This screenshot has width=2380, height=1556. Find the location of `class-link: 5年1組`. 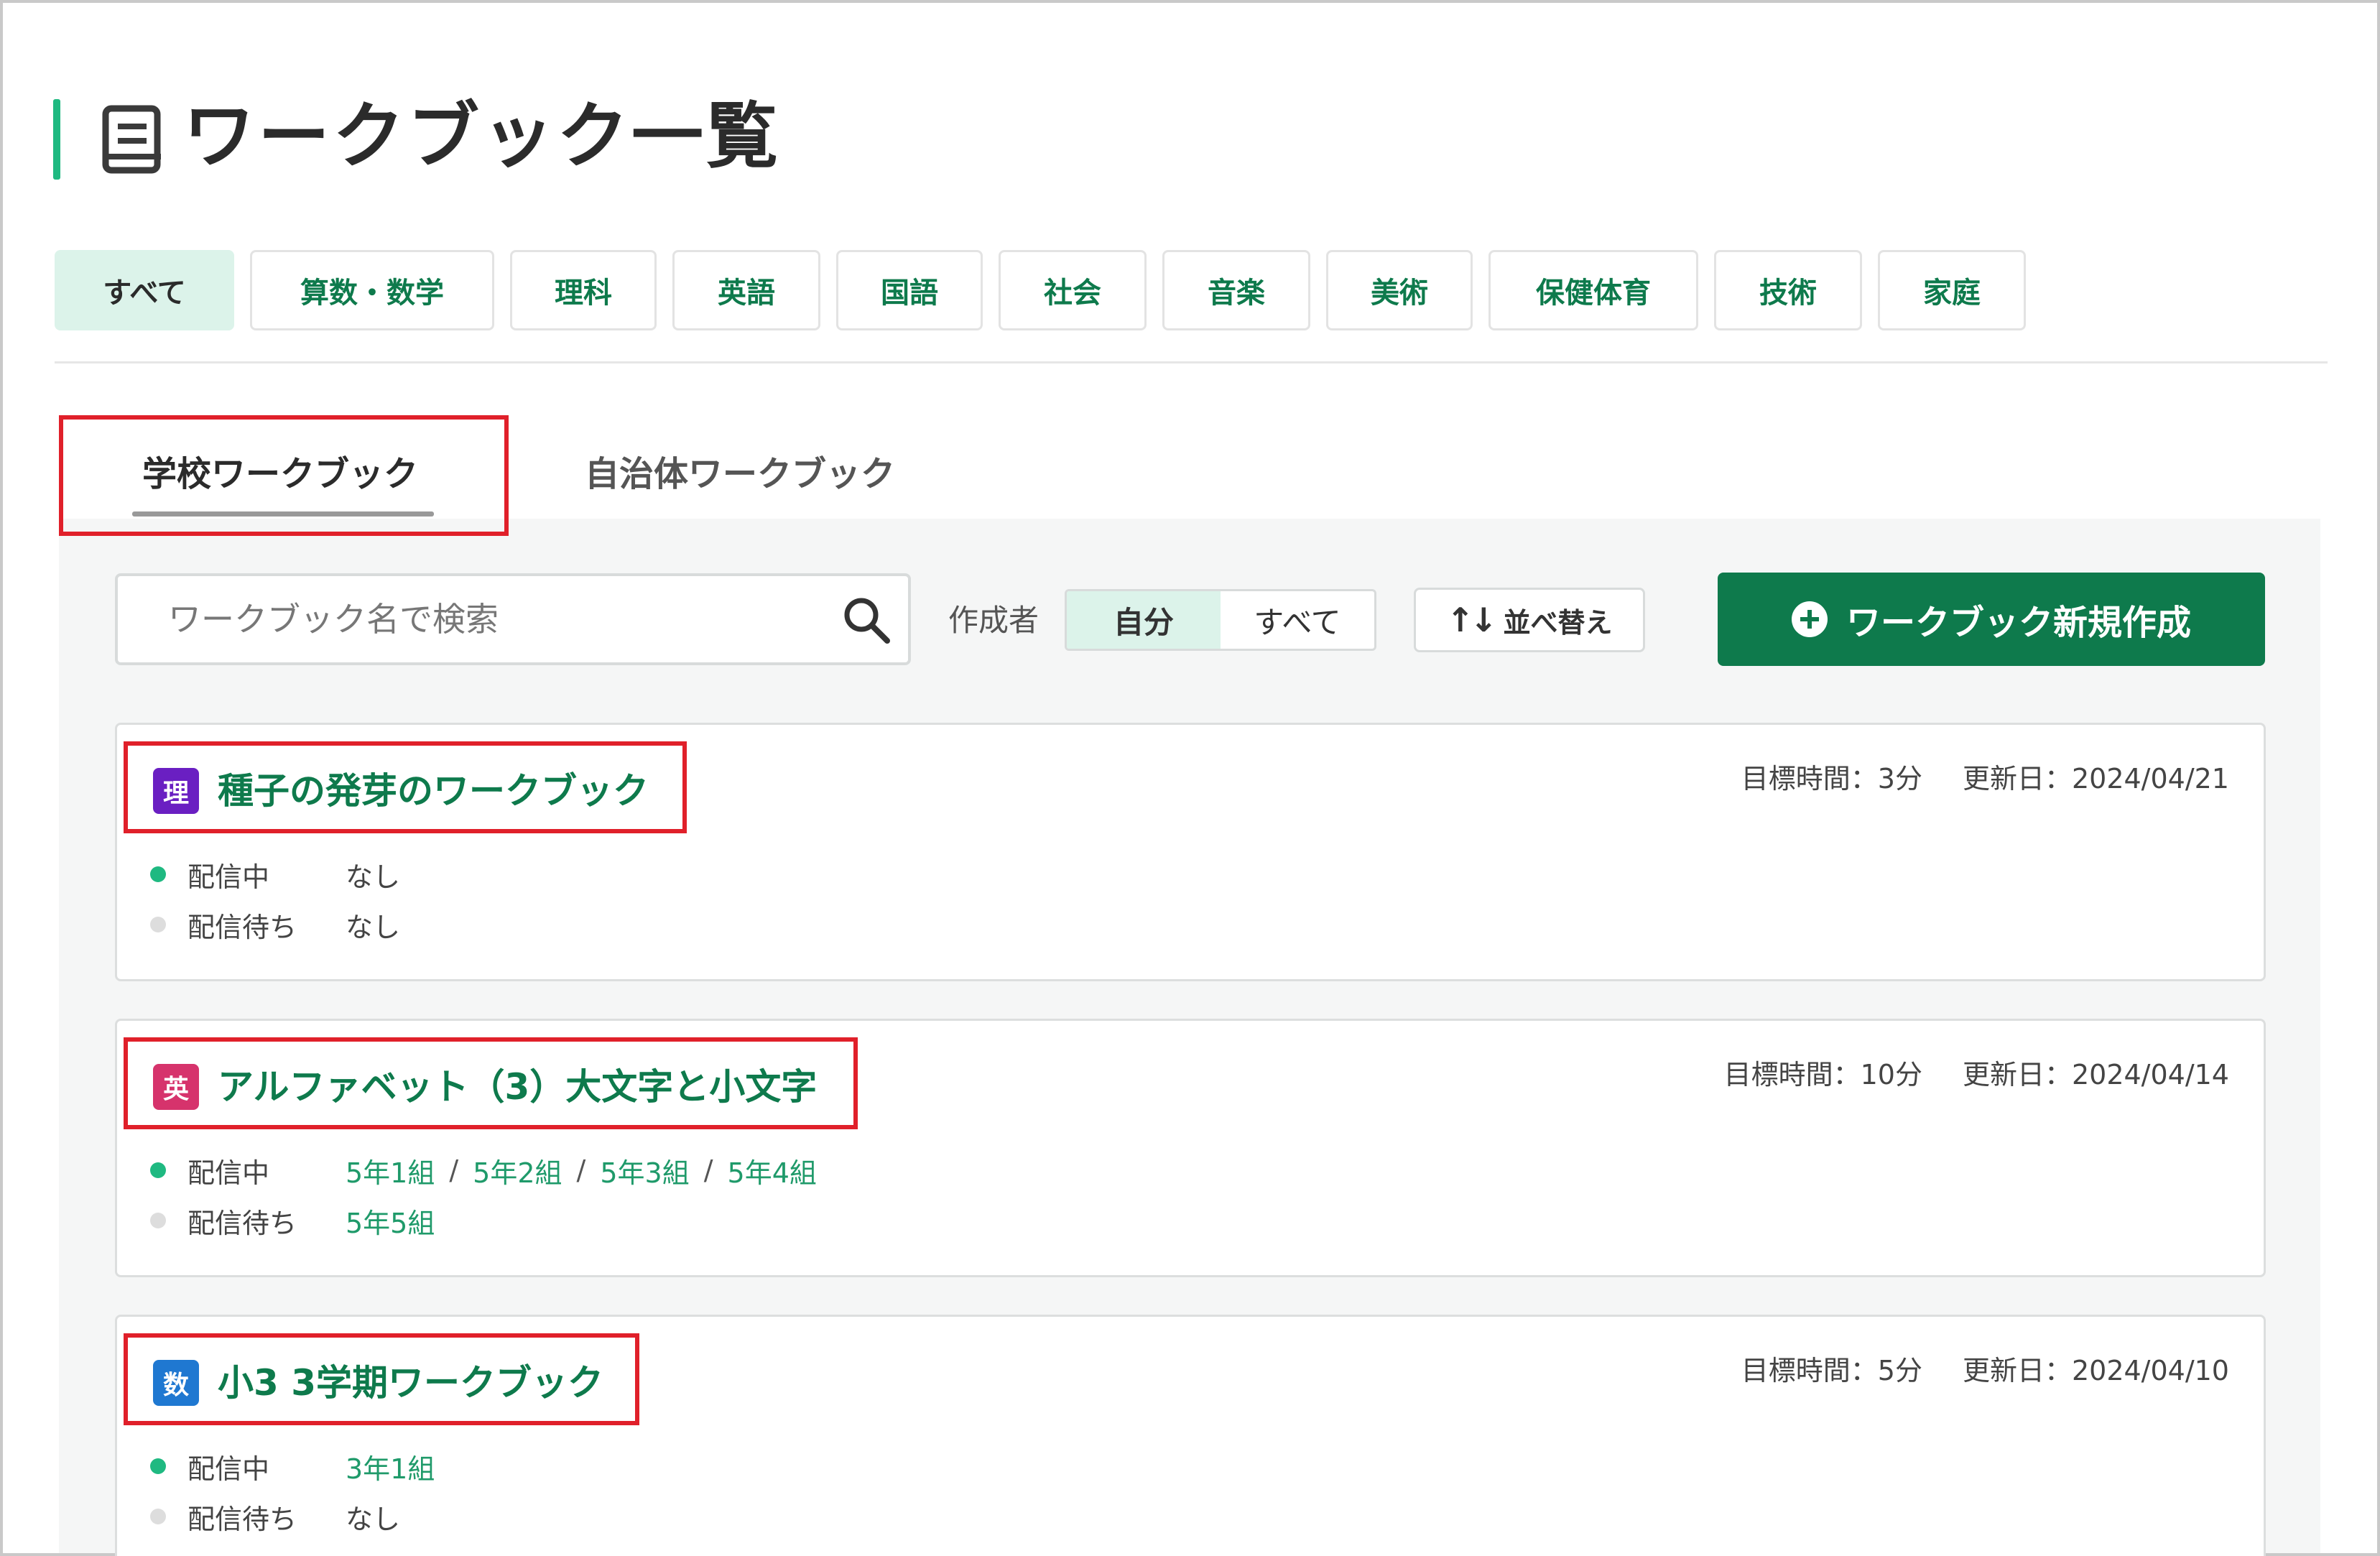

class-link: 5年1組 is located at coordinates (390, 1171).